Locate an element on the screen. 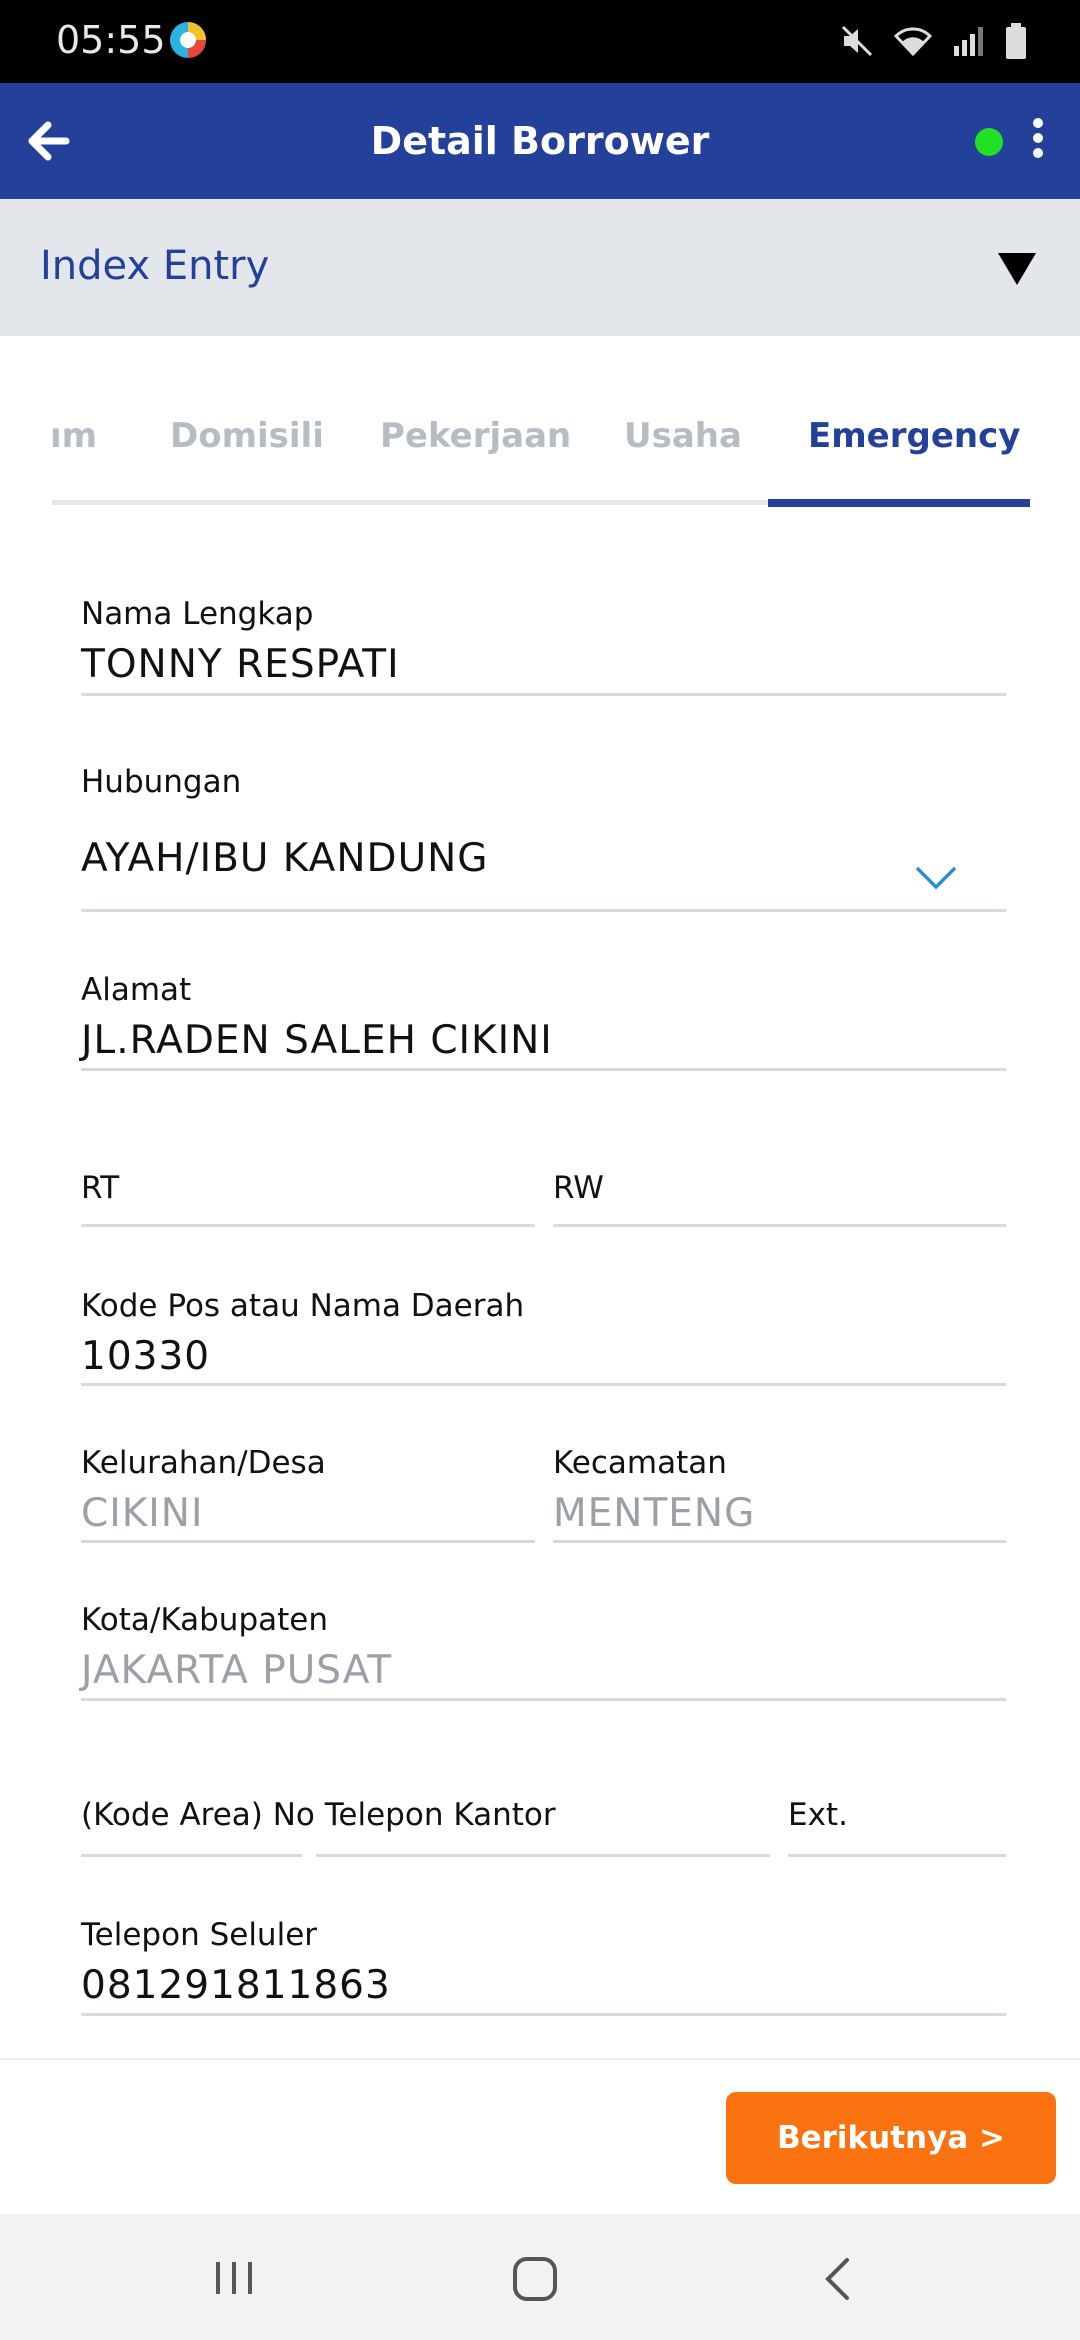  hubungan-label: Hubungan is located at coordinates (161, 782).